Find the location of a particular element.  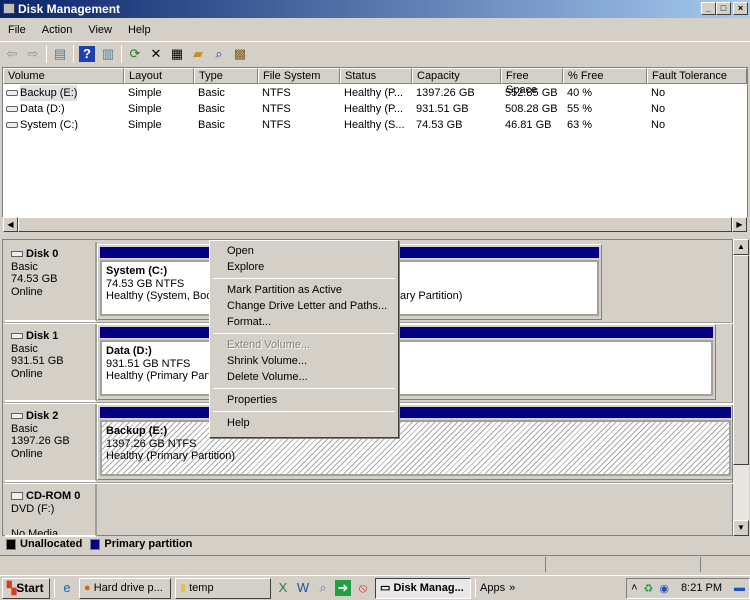

scroll-right-button: ▶ is located at coordinates (739, 224).